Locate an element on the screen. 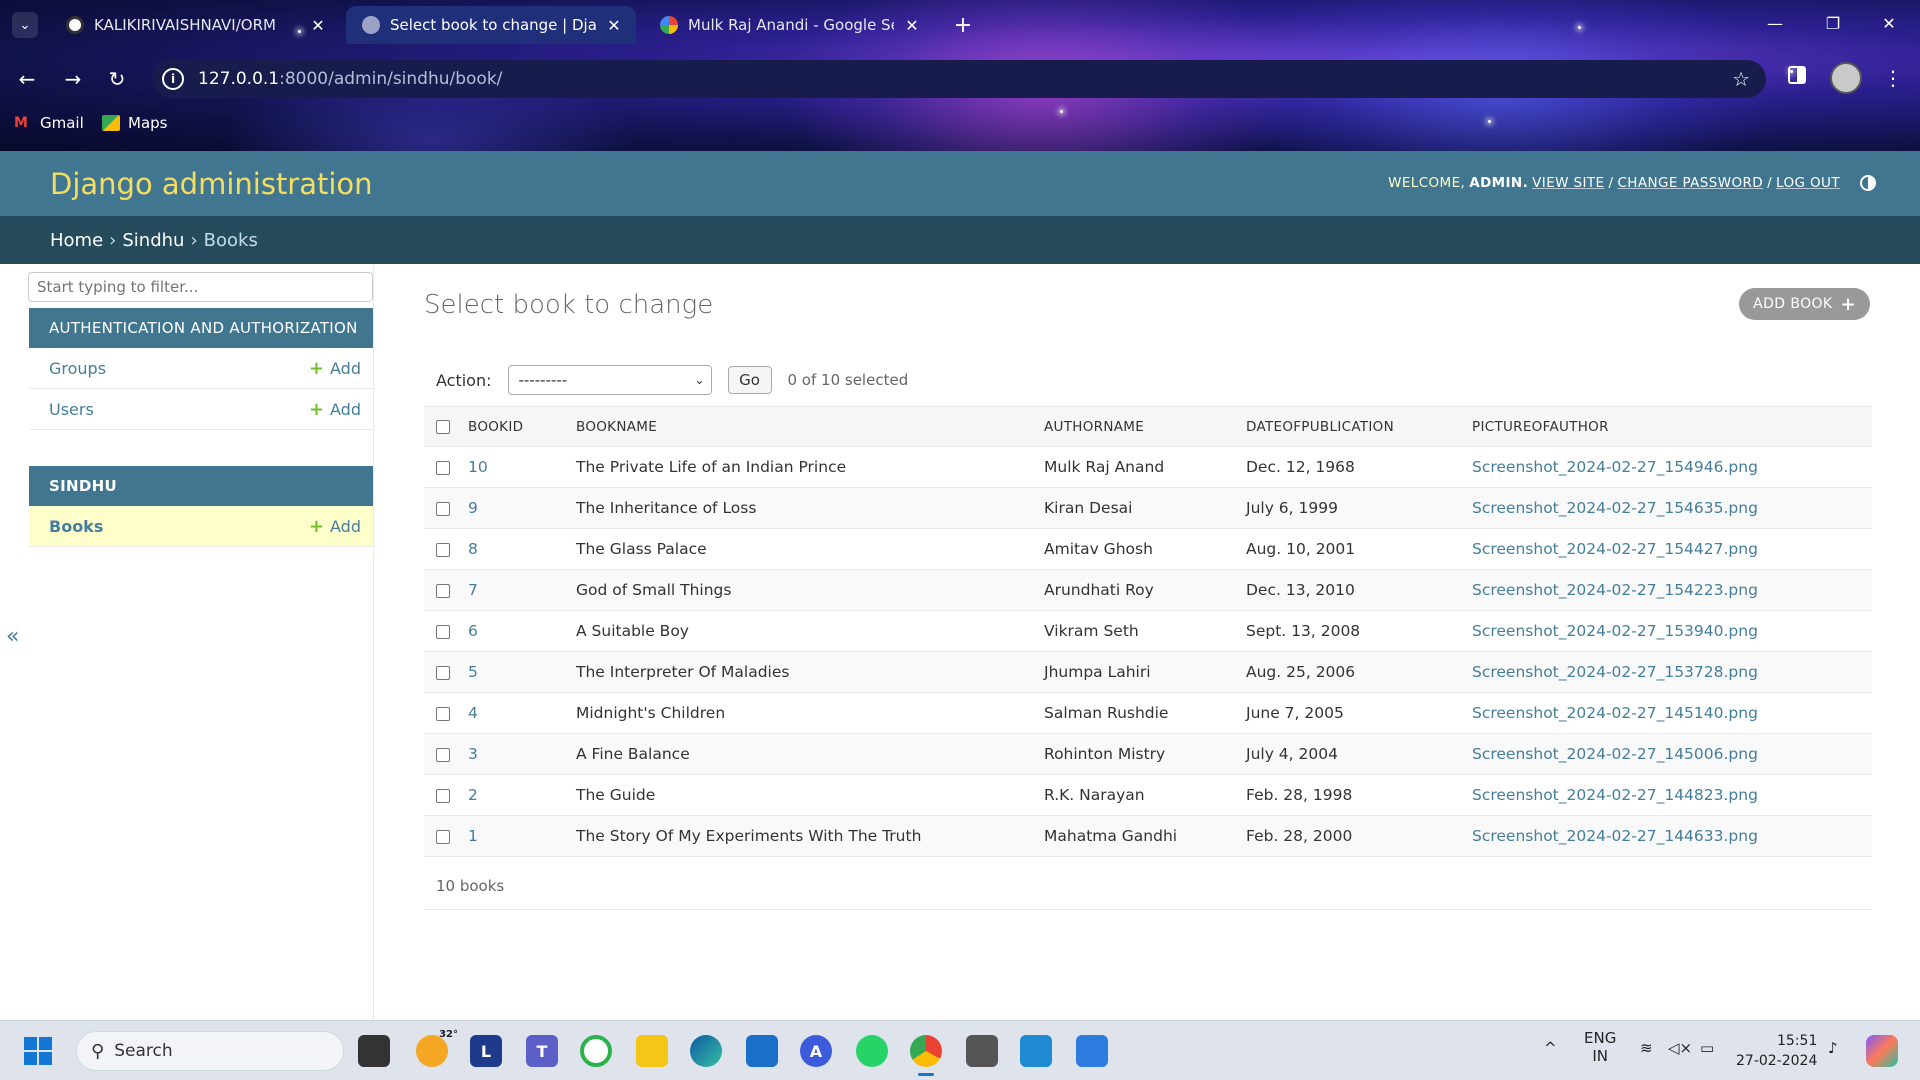 The image size is (1920, 1080). back-arrow-icon: ← is located at coordinates (27, 79).